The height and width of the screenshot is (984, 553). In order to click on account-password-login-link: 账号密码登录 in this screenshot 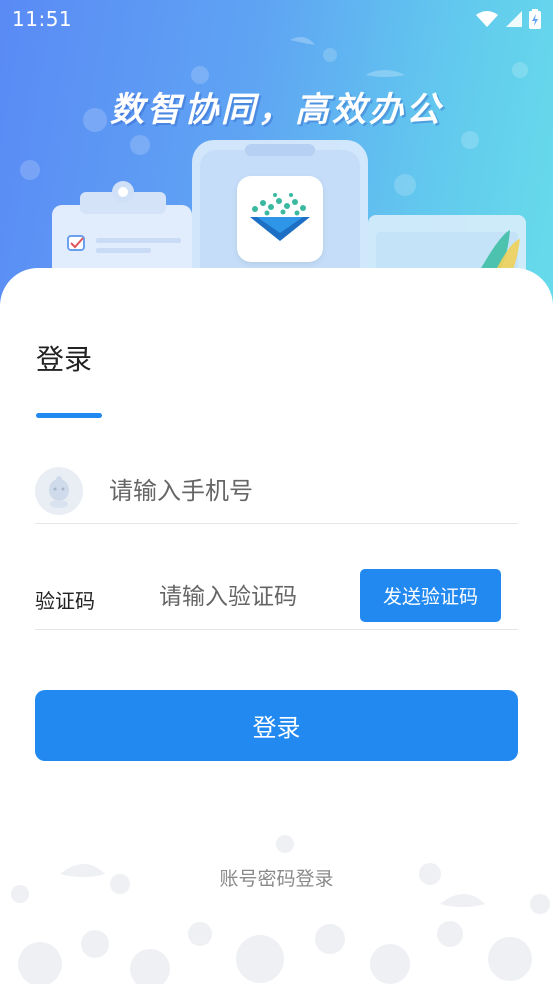, I will do `click(276, 877)`.